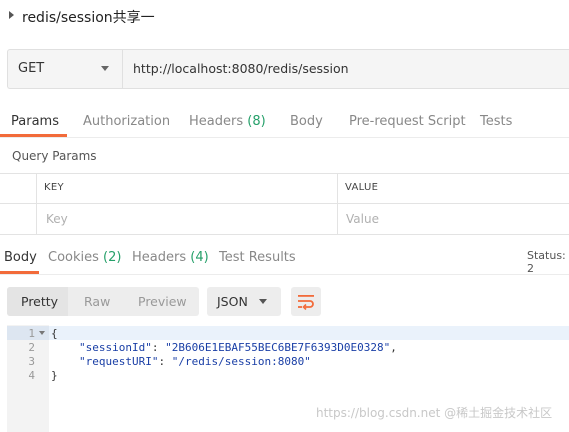 The height and width of the screenshot is (432, 569). I want to click on wrap-lines-icon, so click(306, 302).